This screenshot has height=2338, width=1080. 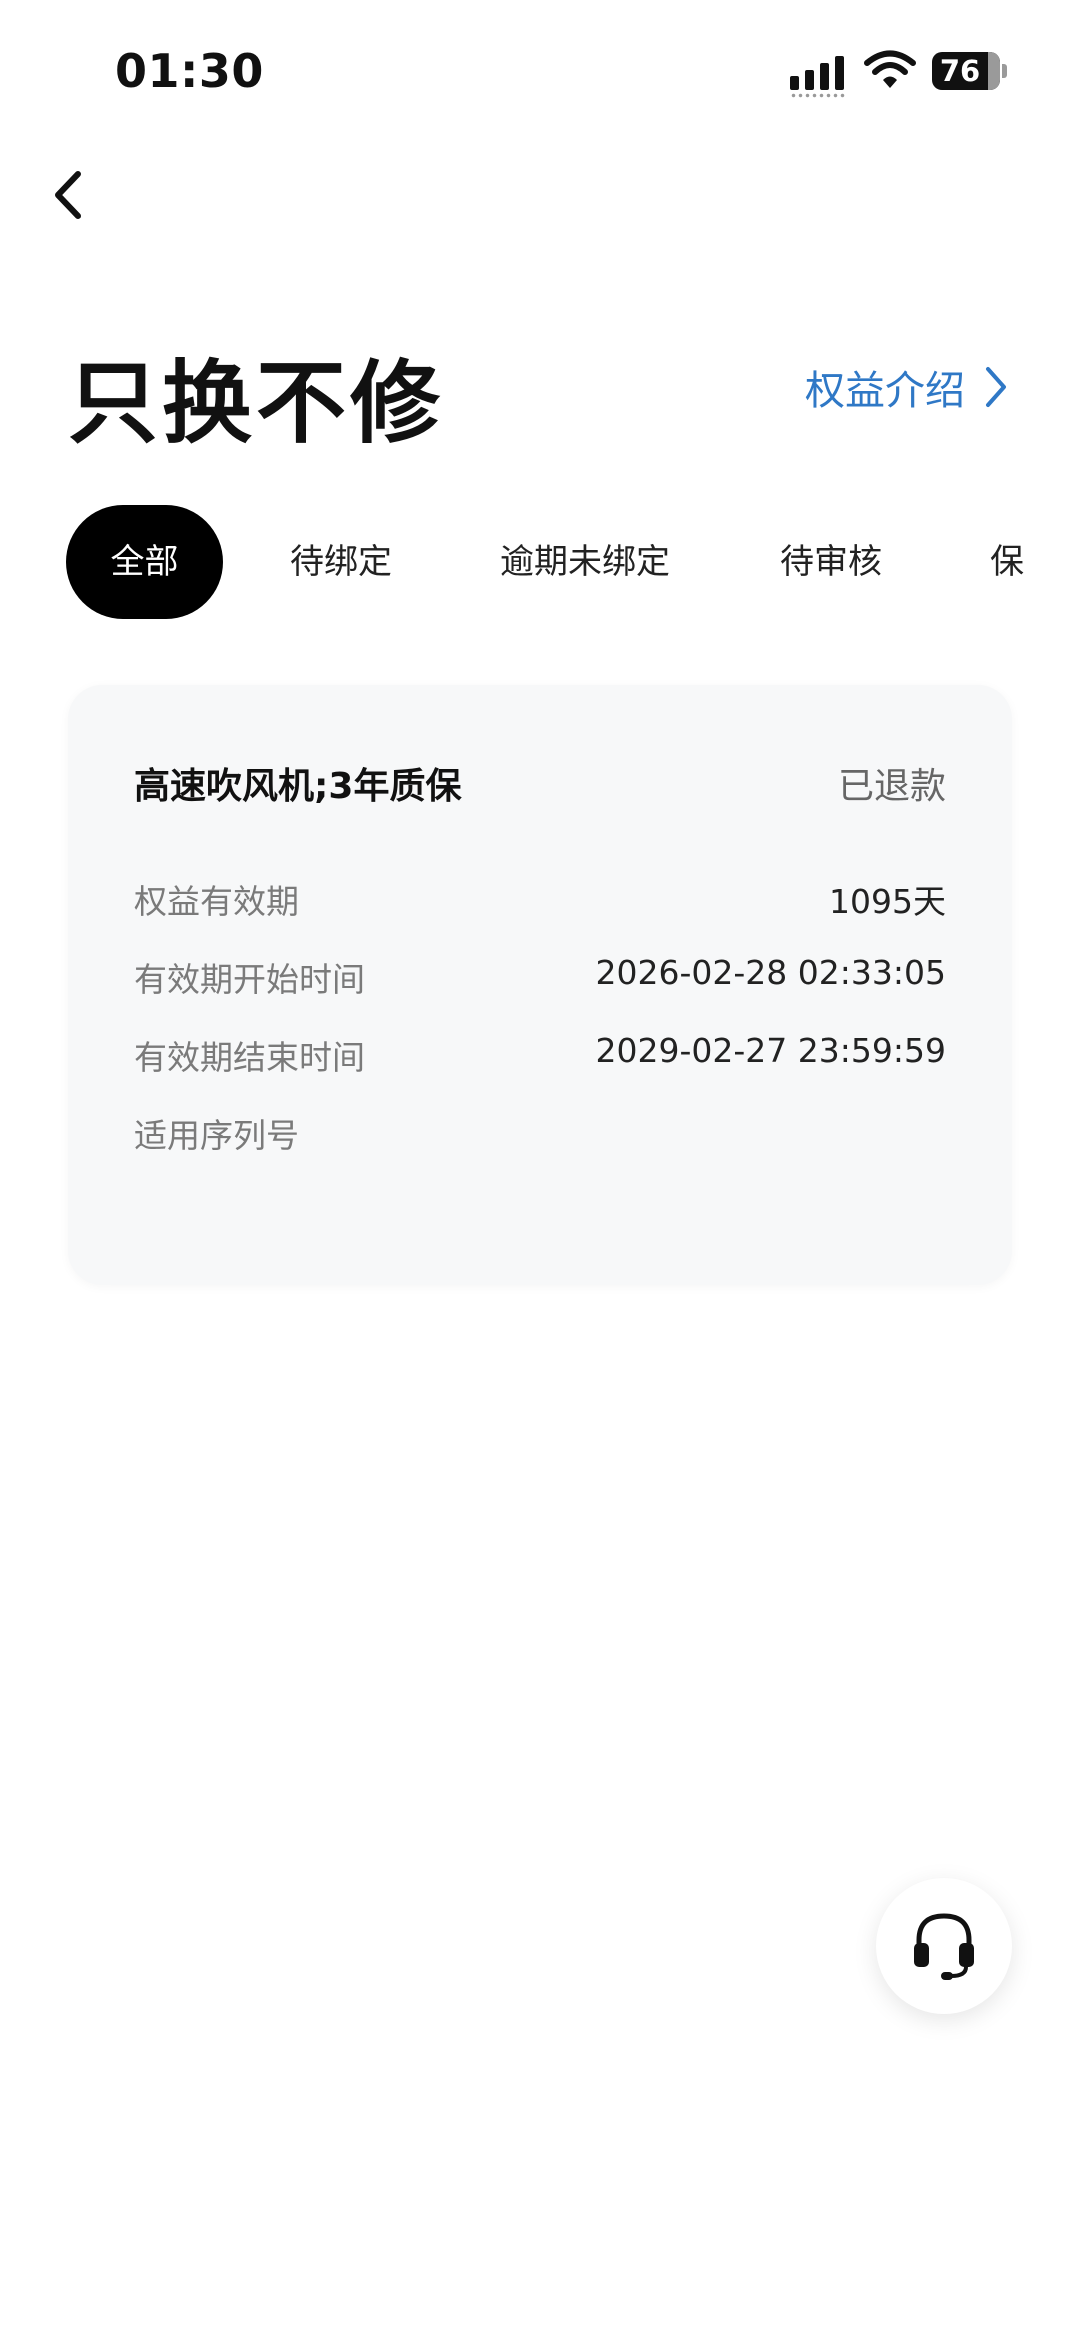 I want to click on battery-tip, so click(x=1004, y=71).